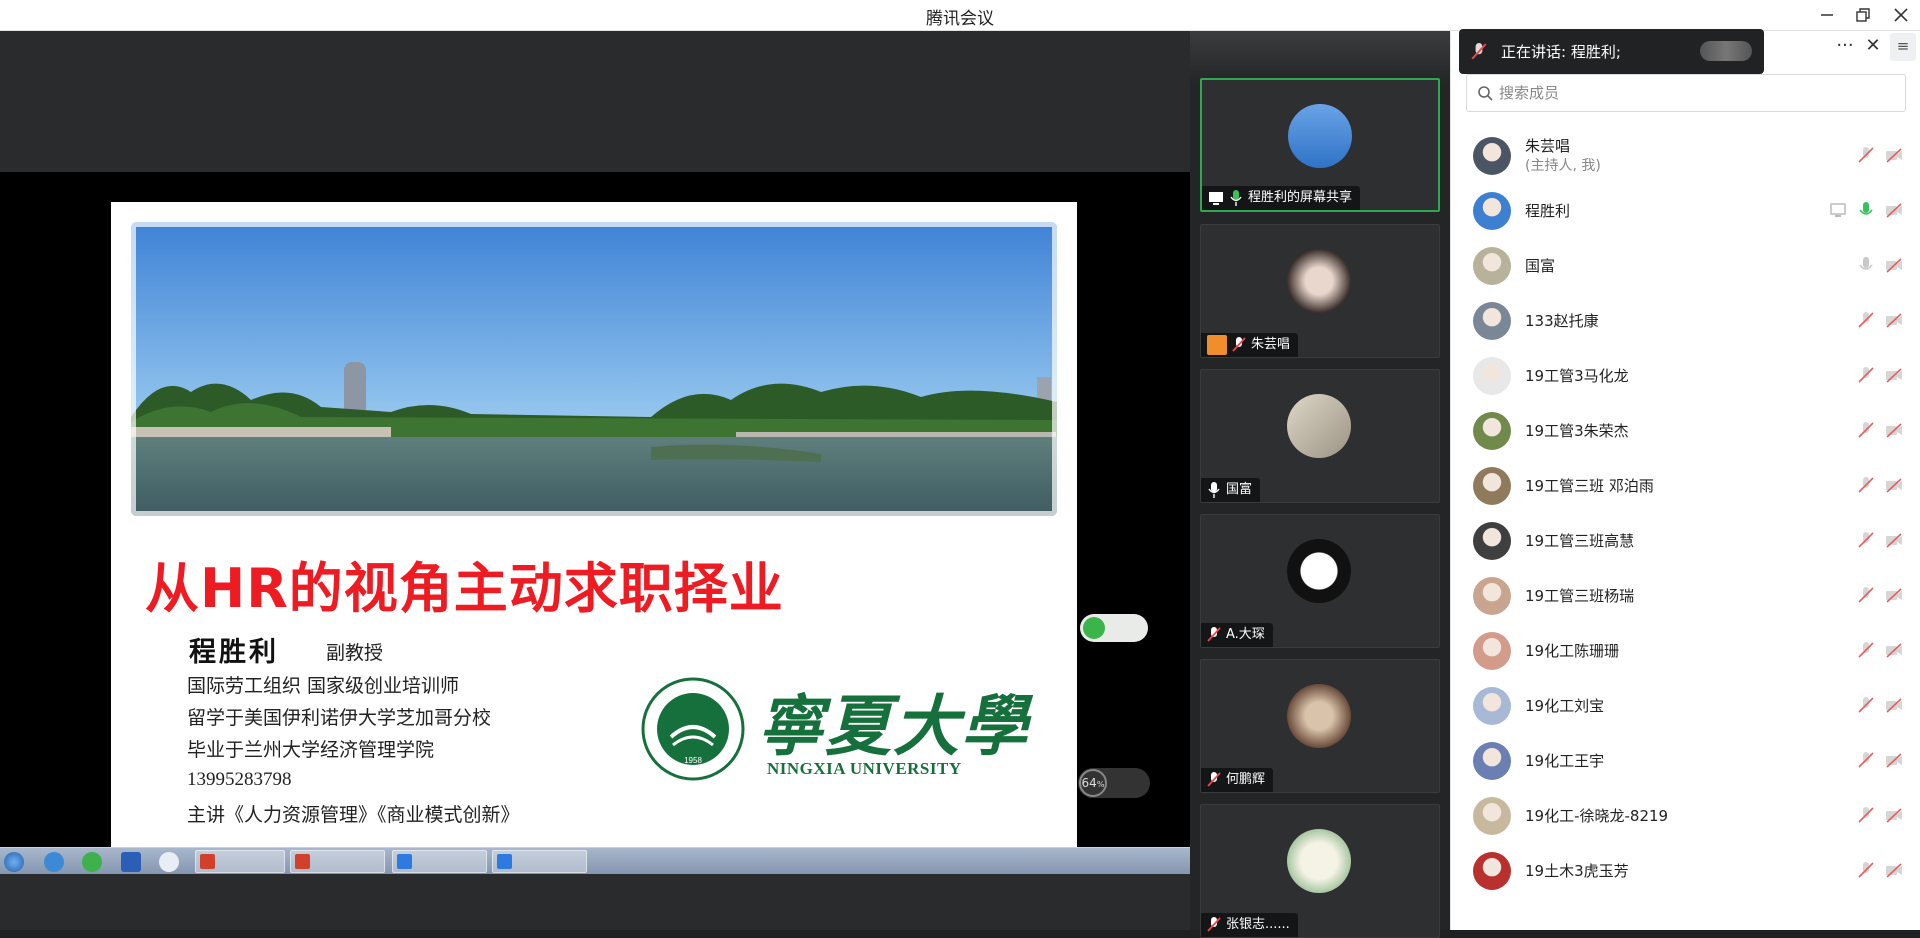 This screenshot has height=938, width=1920. Describe the element at coordinates (355, 653) in the screenshot. I see `presenter-title: 副教授` at that location.